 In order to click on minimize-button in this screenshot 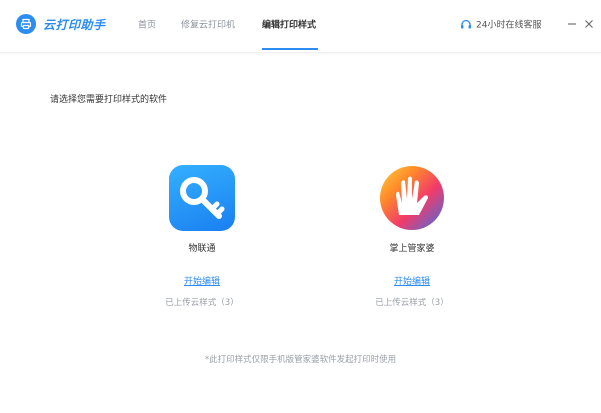, I will do `click(572, 24)`.